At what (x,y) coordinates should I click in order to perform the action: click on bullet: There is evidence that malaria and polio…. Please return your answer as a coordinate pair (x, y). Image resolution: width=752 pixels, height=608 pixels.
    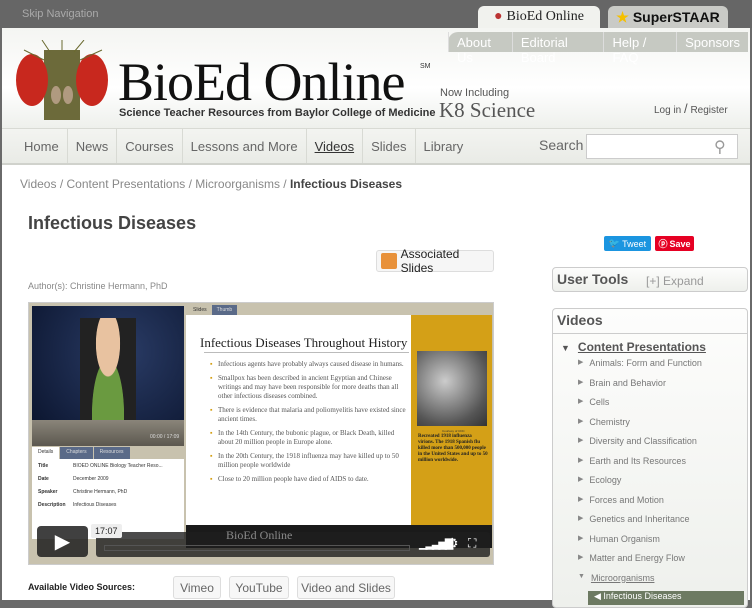
    Looking at the image, I should click on (309, 415).